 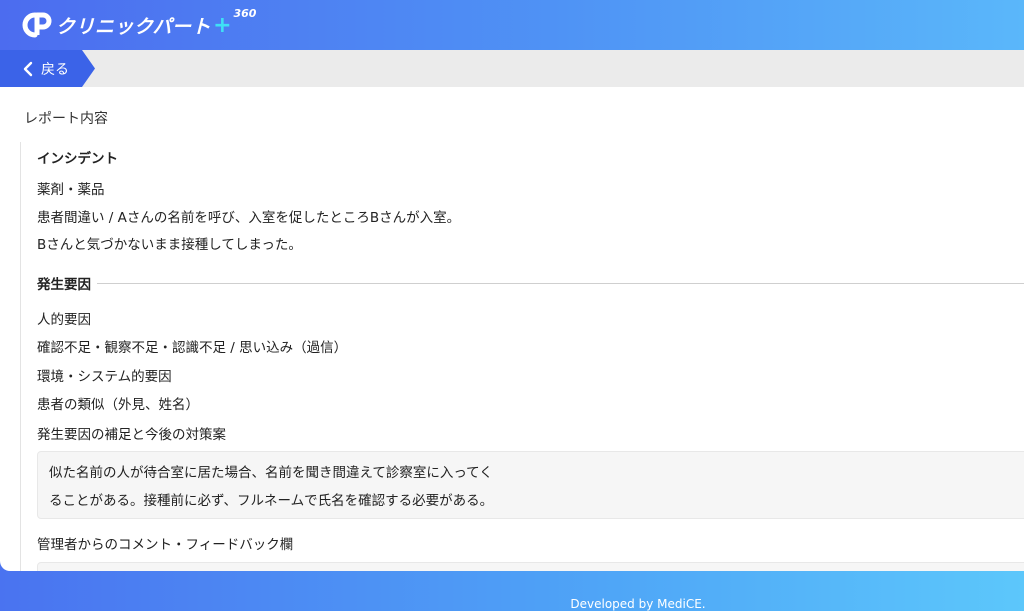 What do you see at coordinates (37, 25) in the screenshot?
I see `clinic-logo-icon` at bounding box center [37, 25].